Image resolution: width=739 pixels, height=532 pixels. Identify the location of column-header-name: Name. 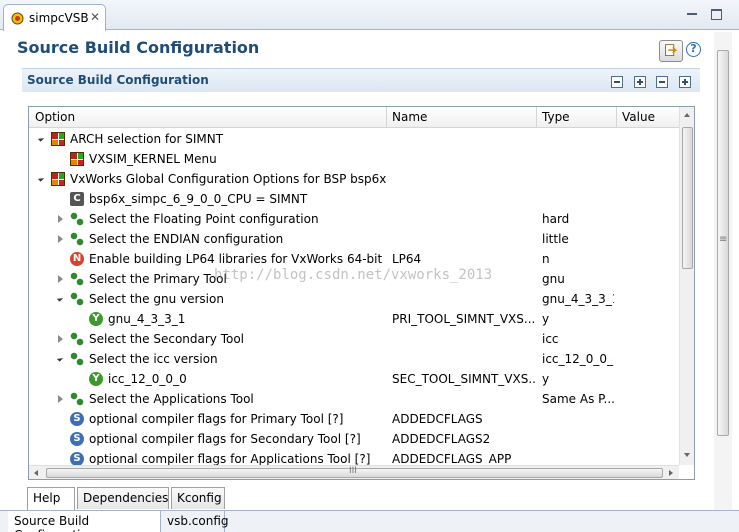
(409, 117).